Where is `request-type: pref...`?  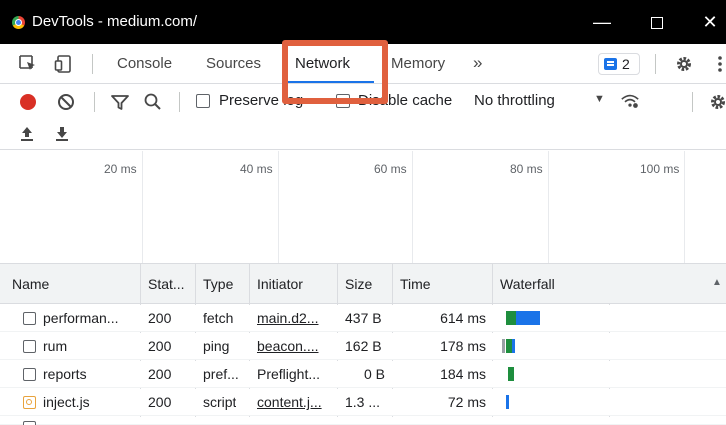
request-type: pref... is located at coordinates (221, 374).